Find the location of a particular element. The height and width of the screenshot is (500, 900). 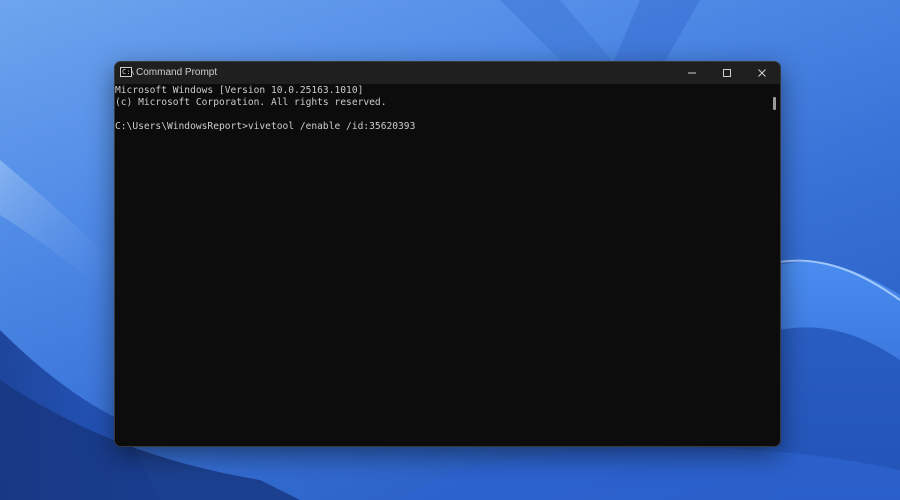

scrollbar-thumb is located at coordinates (774, 103).